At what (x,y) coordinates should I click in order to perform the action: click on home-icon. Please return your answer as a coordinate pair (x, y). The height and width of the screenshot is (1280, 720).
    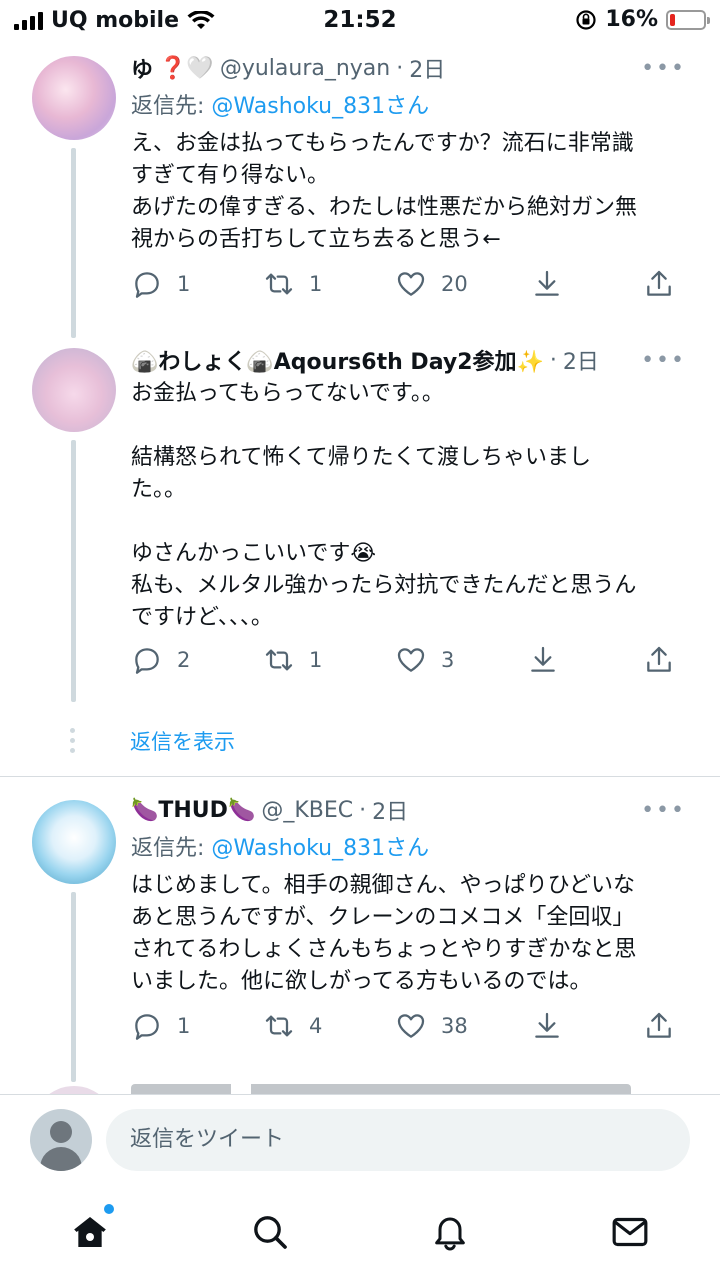
    Looking at the image, I should click on (90, 1232).